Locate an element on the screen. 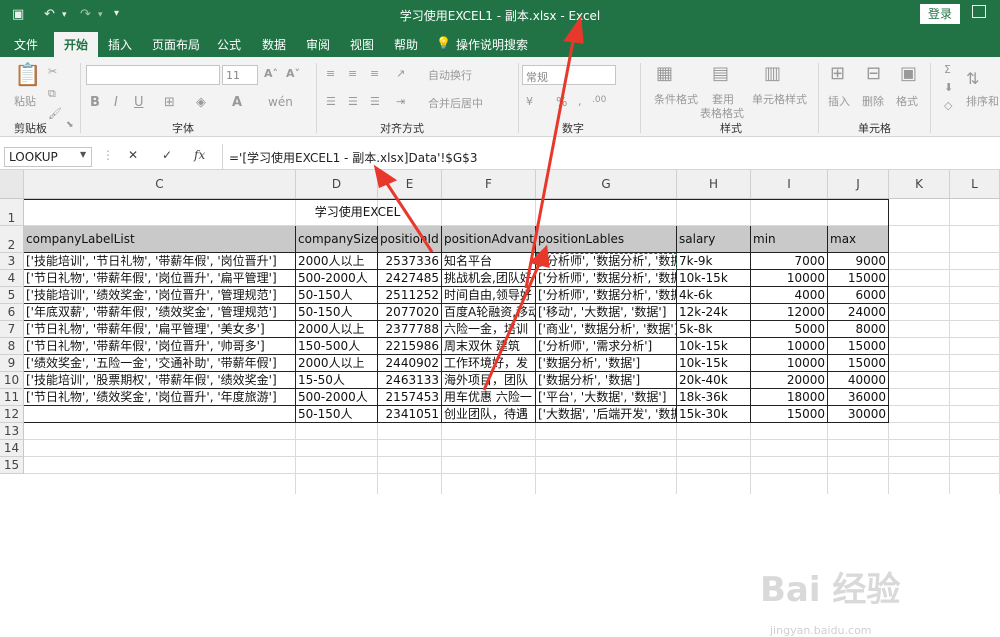 The image size is (1000, 637). annotation-arrow-formula is located at coordinates (409, 217).